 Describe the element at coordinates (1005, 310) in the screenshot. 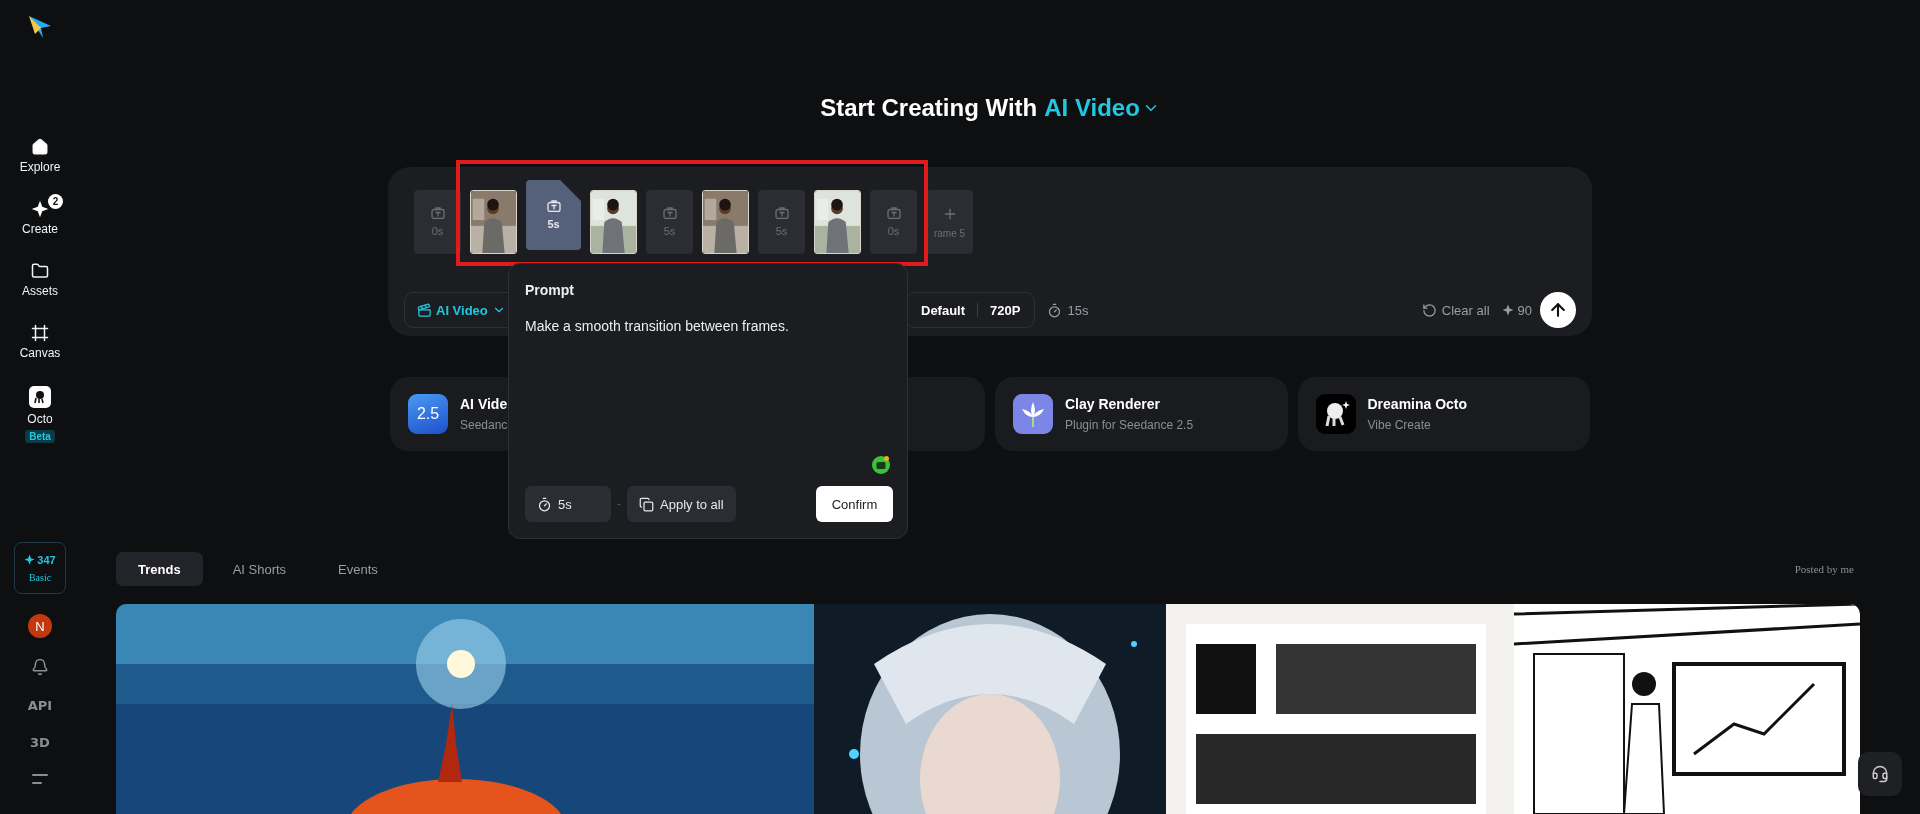

I see `resolution-value: 720P` at that location.